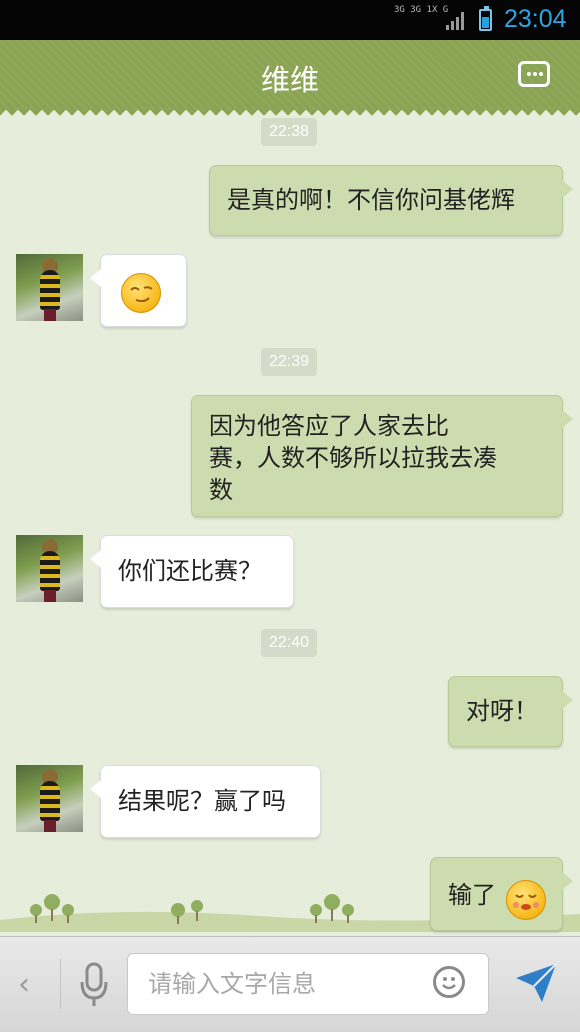 The image size is (580, 1032). I want to click on signal-bars-icon, so click(457, 21).